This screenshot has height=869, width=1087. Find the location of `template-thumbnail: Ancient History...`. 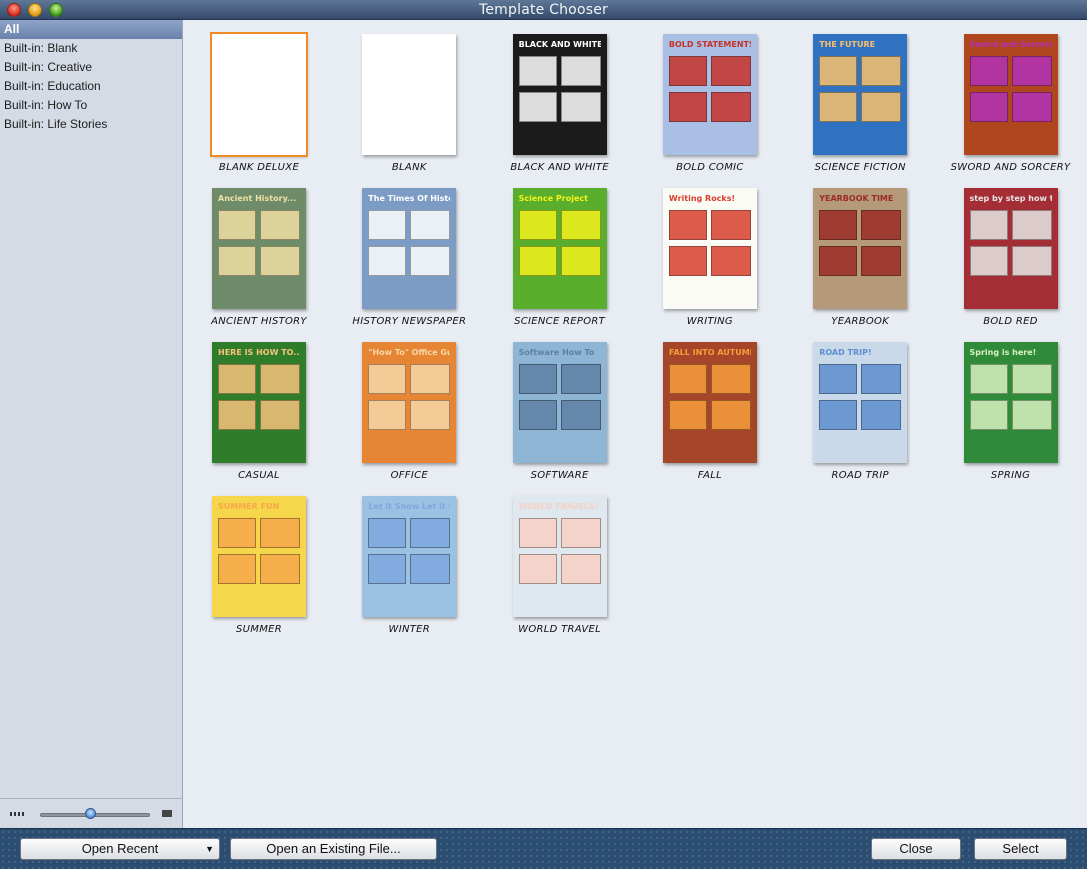

template-thumbnail: Ancient History... is located at coordinates (259, 248).